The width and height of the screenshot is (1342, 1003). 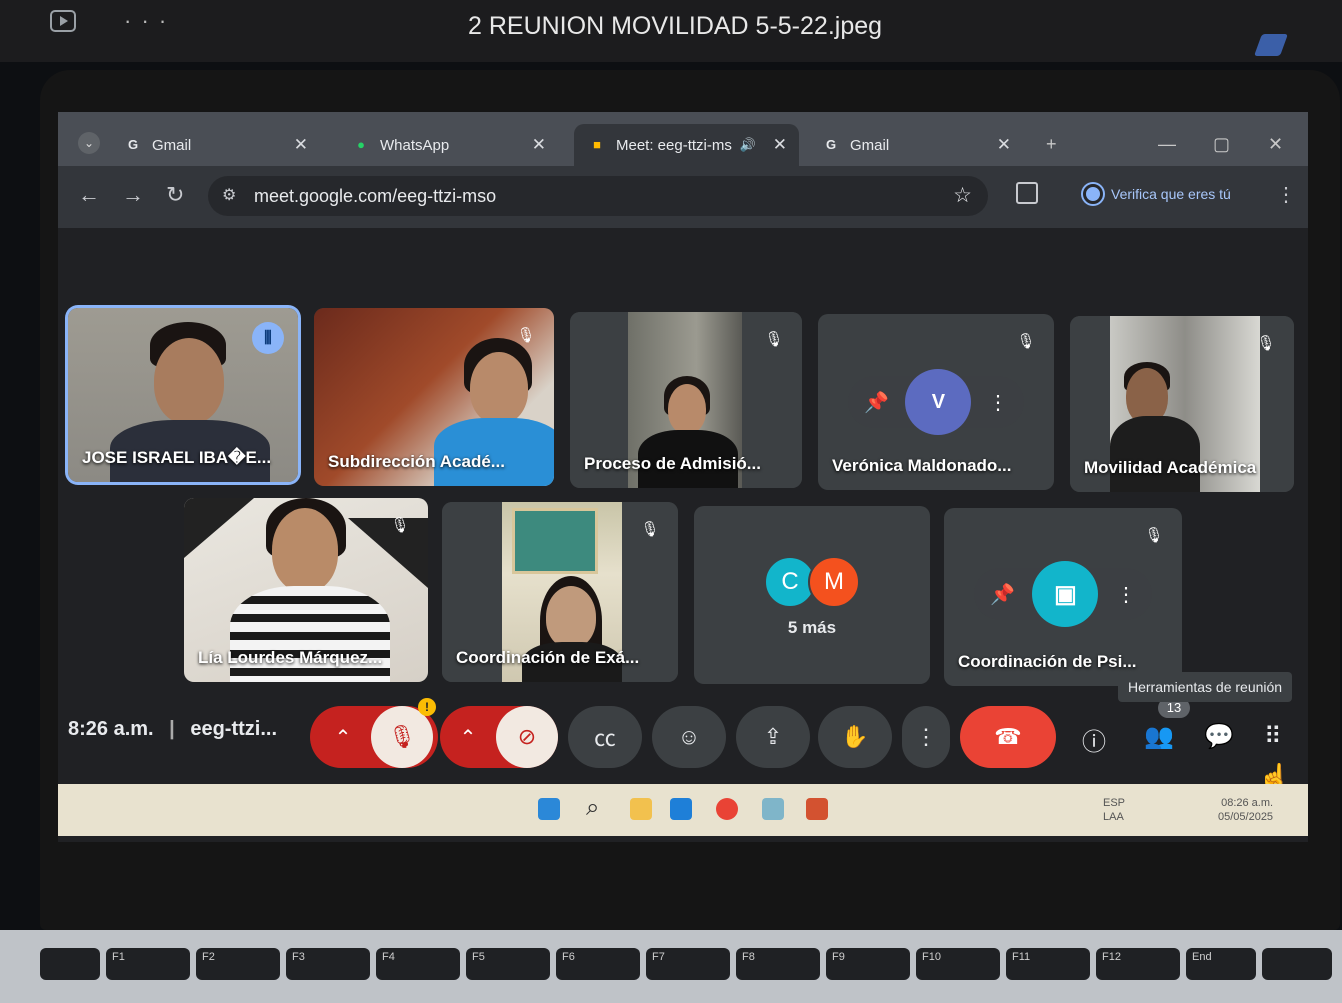 I want to click on site-info-icon: ⚙, so click(x=229, y=195).